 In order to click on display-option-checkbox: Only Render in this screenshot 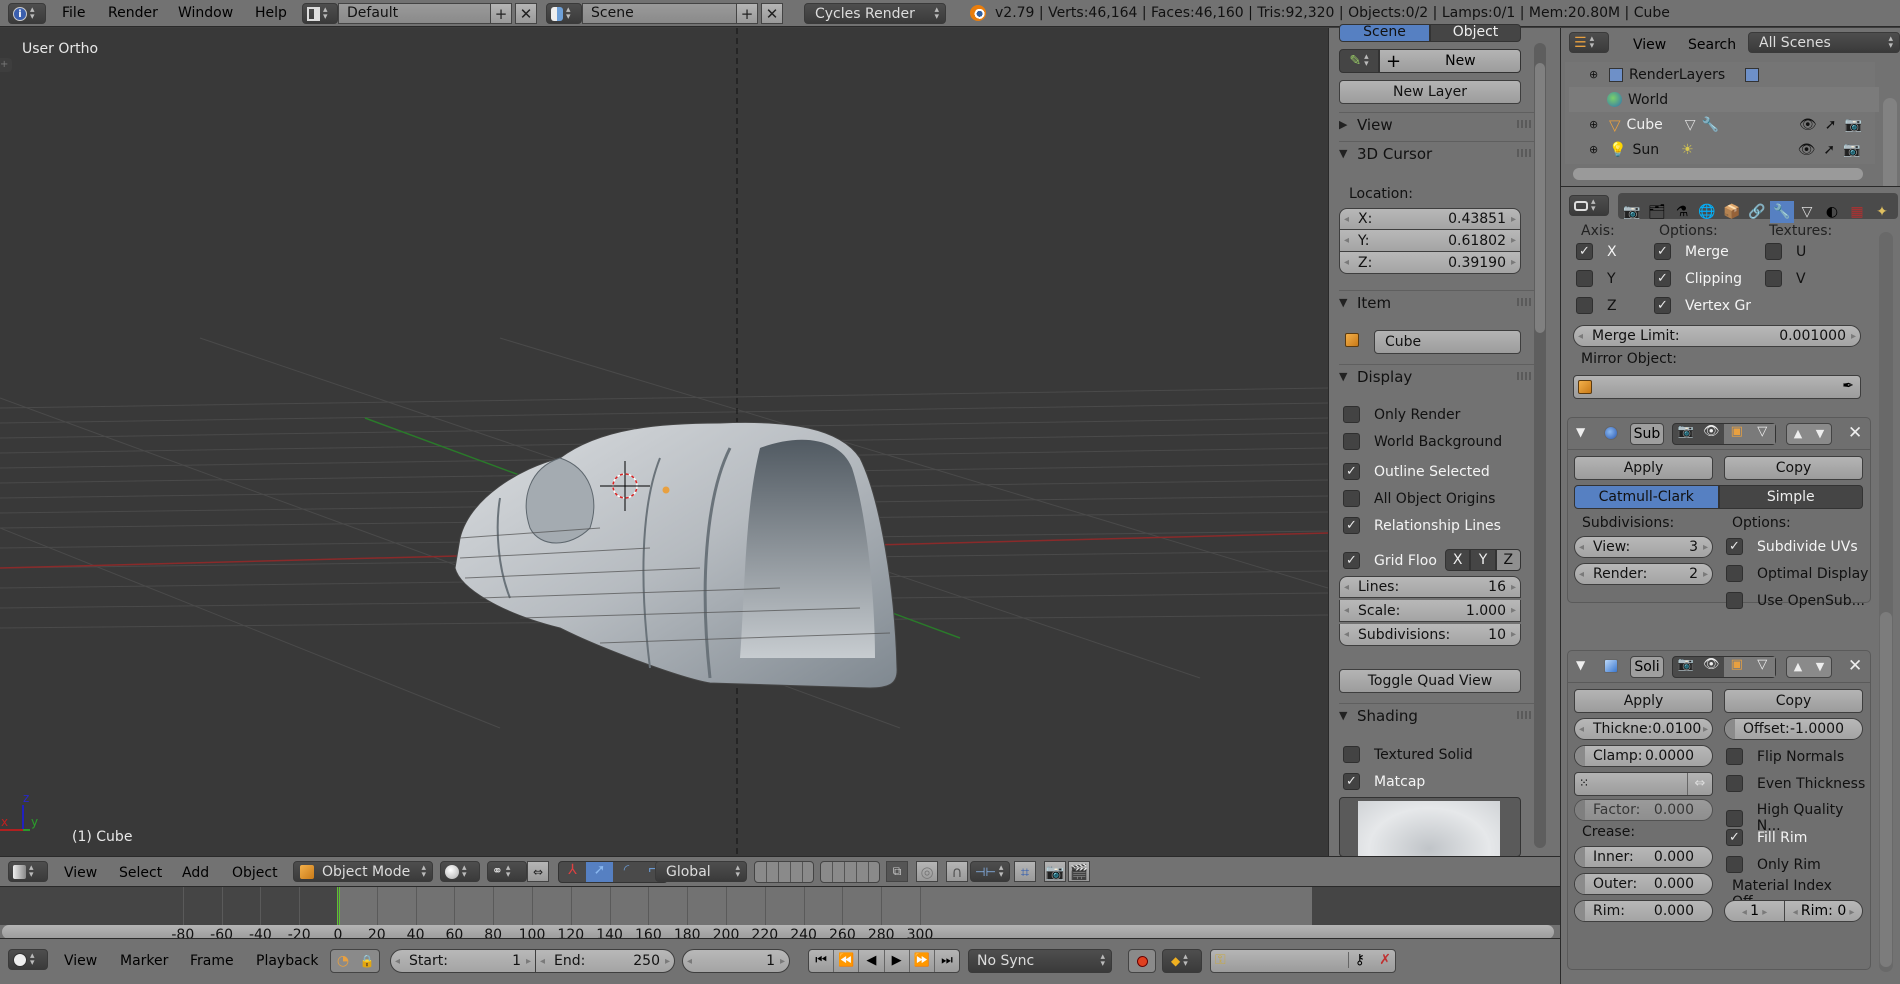, I will do `click(1401, 414)`.